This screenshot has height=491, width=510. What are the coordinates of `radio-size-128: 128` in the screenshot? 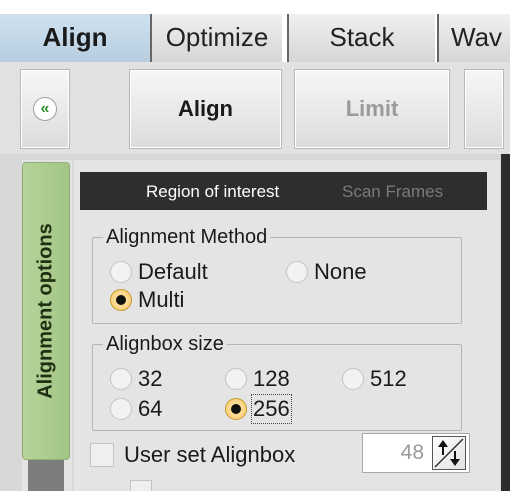 It's located at (257, 379).